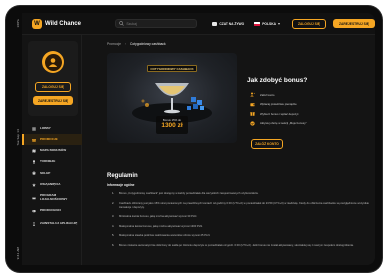  What do you see at coordinates (113, 203) in the screenshot?
I see `rule-number: 2.` at bounding box center [113, 203].